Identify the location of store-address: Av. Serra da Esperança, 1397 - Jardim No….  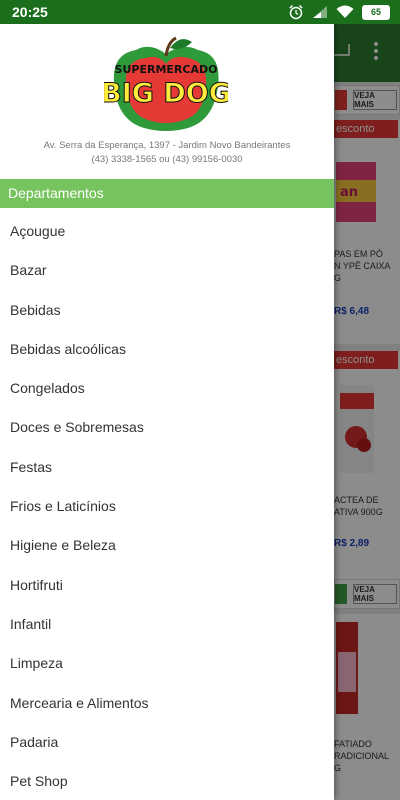
(167, 145).